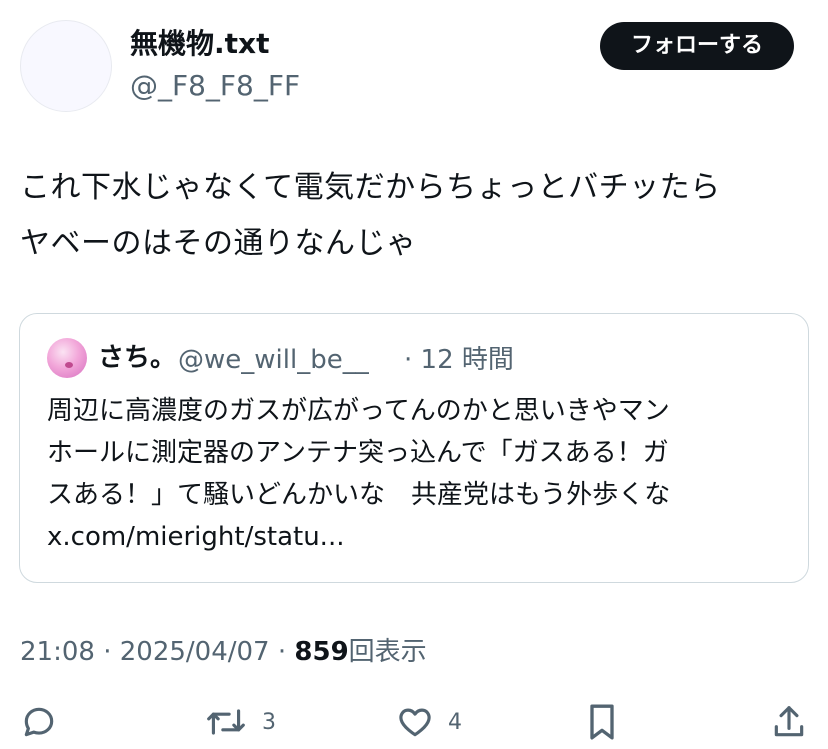 Image resolution: width=828 pixels, height=749 pixels. I want to click on author-display-name: 無機物.txt, so click(199, 44).